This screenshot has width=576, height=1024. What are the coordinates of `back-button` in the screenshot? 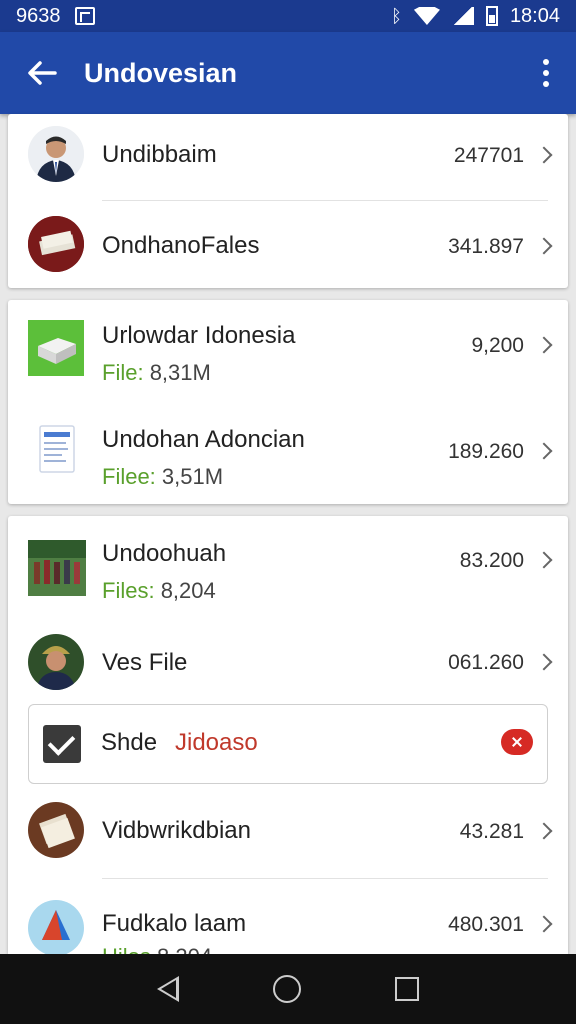 It's located at (42, 73).